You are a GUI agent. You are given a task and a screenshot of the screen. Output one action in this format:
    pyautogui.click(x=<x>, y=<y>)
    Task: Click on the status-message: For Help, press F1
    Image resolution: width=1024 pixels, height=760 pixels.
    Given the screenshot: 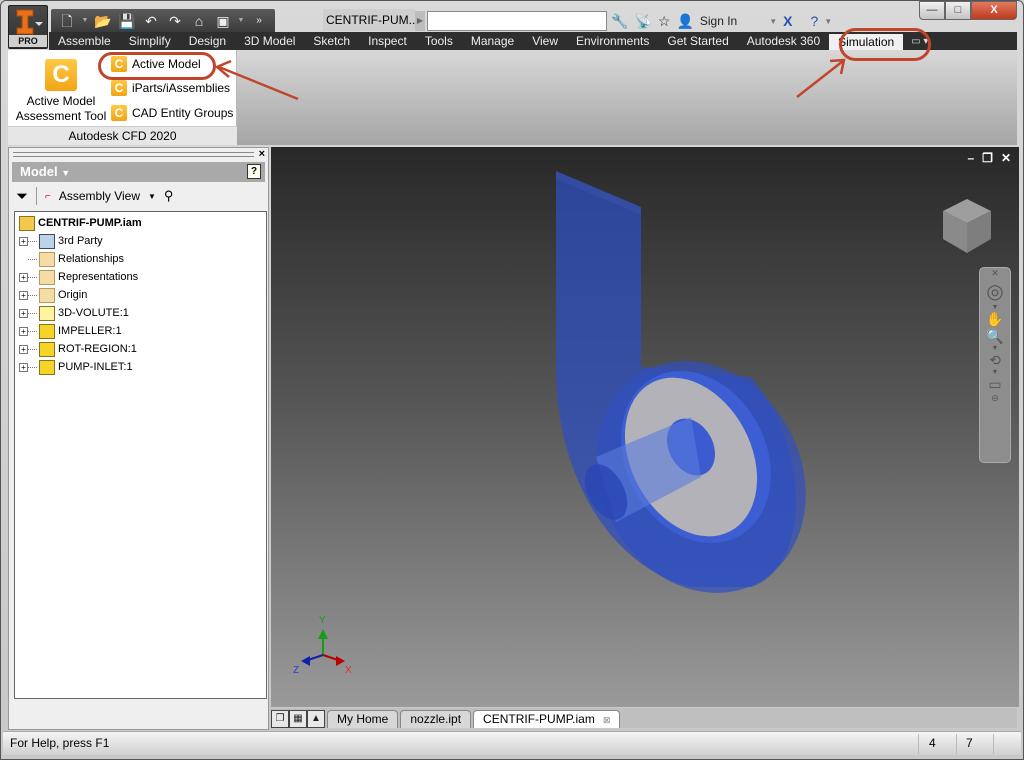 What is the action you would take?
    pyautogui.click(x=60, y=743)
    